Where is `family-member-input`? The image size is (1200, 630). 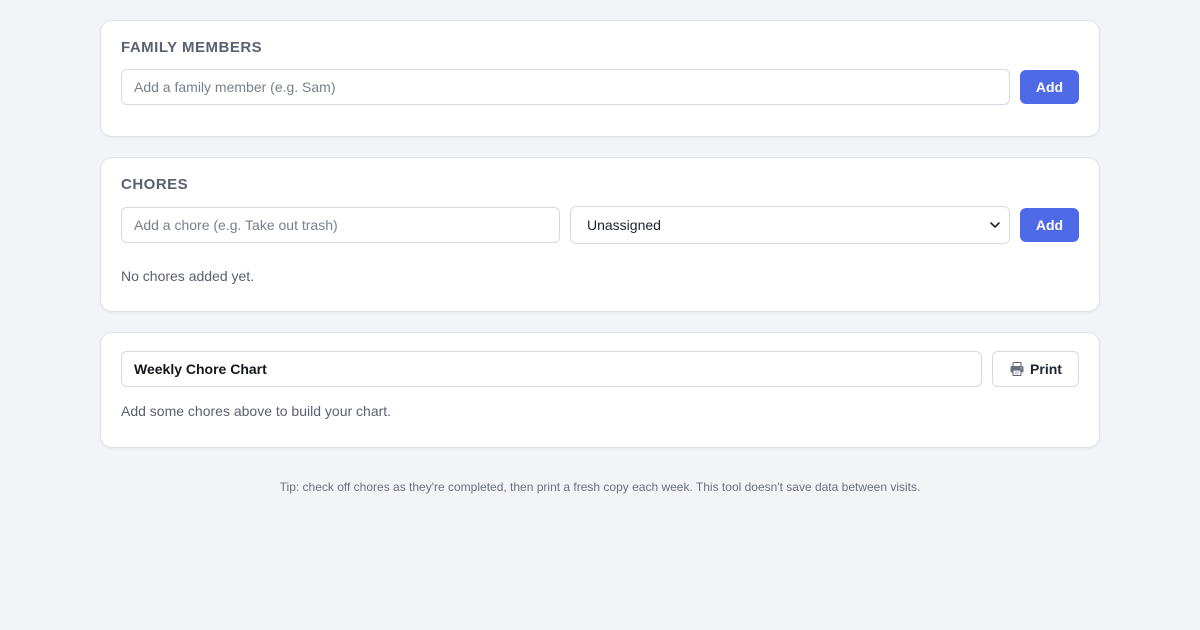 family-member-input is located at coordinates (565, 87).